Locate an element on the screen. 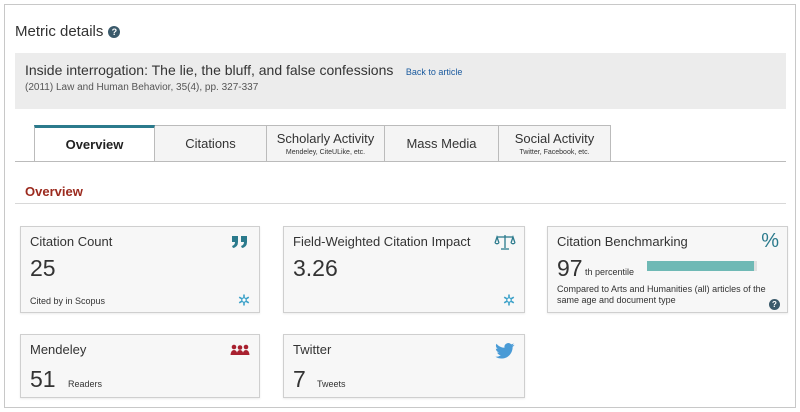  mendeley-readers-value: 51 is located at coordinates (43, 379).